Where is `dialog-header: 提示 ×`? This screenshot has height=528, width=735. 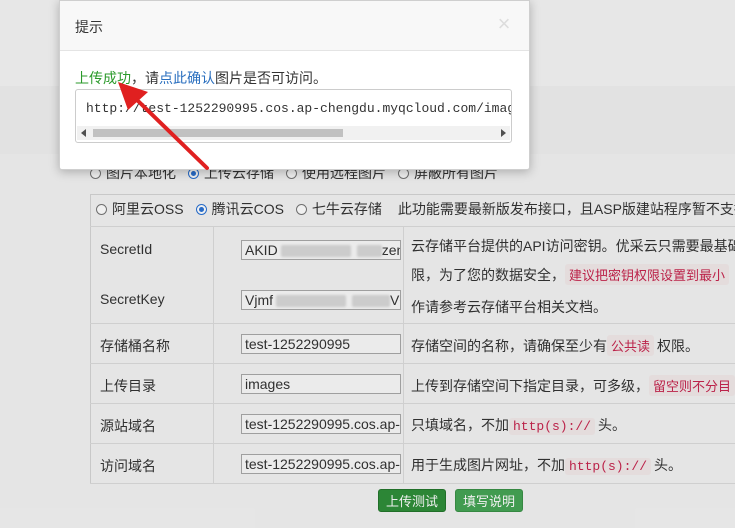
dialog-header: 提示 × is located at coordinates (294, 26).